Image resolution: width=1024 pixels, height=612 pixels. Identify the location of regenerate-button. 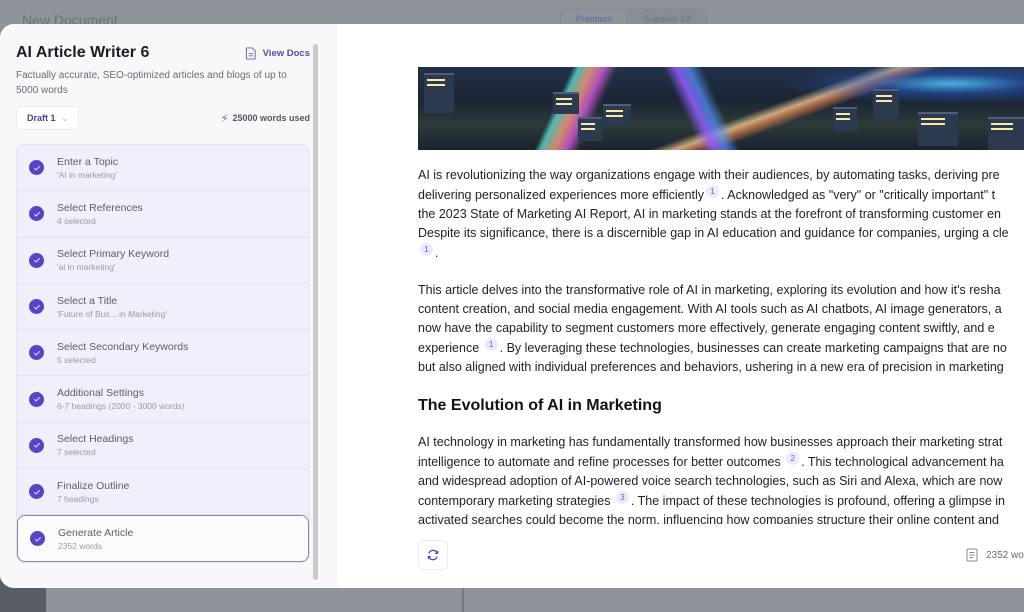
(433, 555).